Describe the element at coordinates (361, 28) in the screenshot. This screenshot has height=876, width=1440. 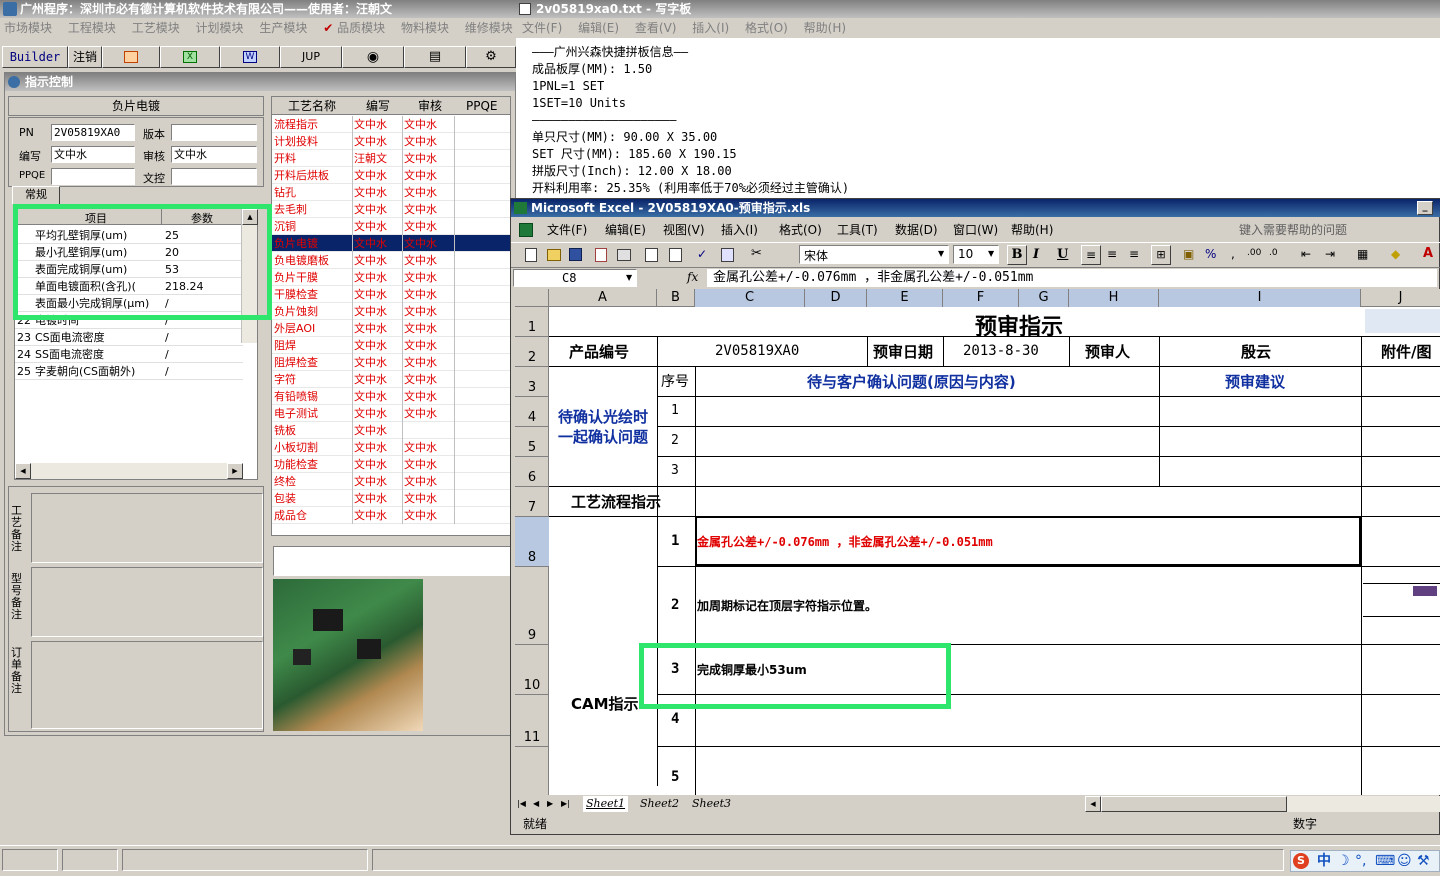
I see `menu-quality: 品质模块` at that location.